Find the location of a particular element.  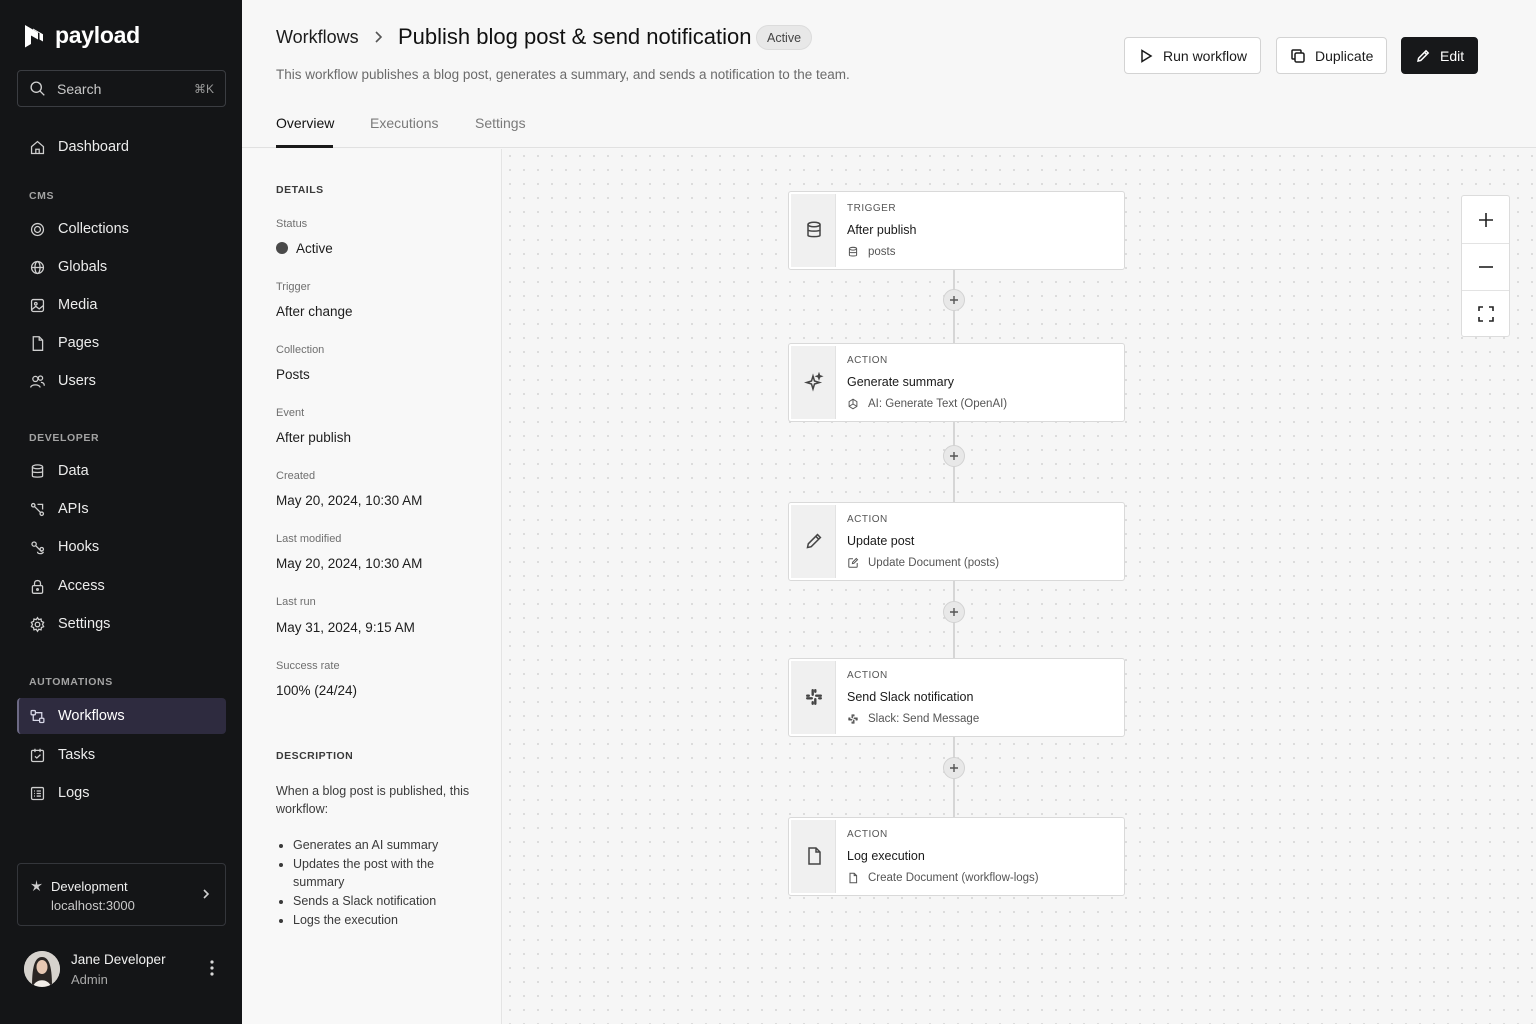

environment-name: Development is located at coordinates (89, 886).